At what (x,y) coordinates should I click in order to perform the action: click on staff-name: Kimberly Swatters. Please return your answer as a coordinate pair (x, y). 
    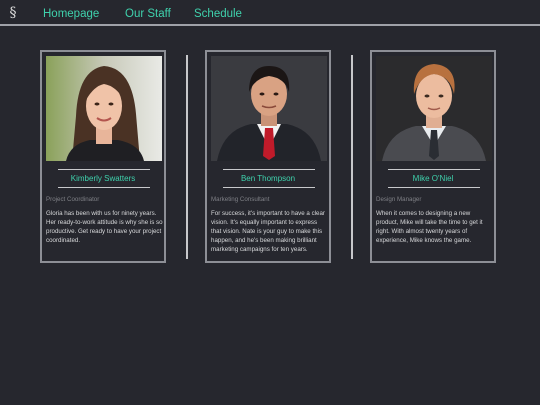
    Looking at the image, I should click on (103, 179).